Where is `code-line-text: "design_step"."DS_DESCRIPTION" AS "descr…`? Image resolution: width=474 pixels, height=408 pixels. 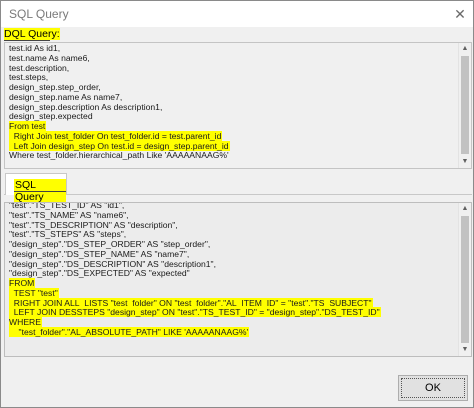
code-line-text: "design_step"."DS_DESCRIPTION" AS "descr… is located at coordinates (112, 263).